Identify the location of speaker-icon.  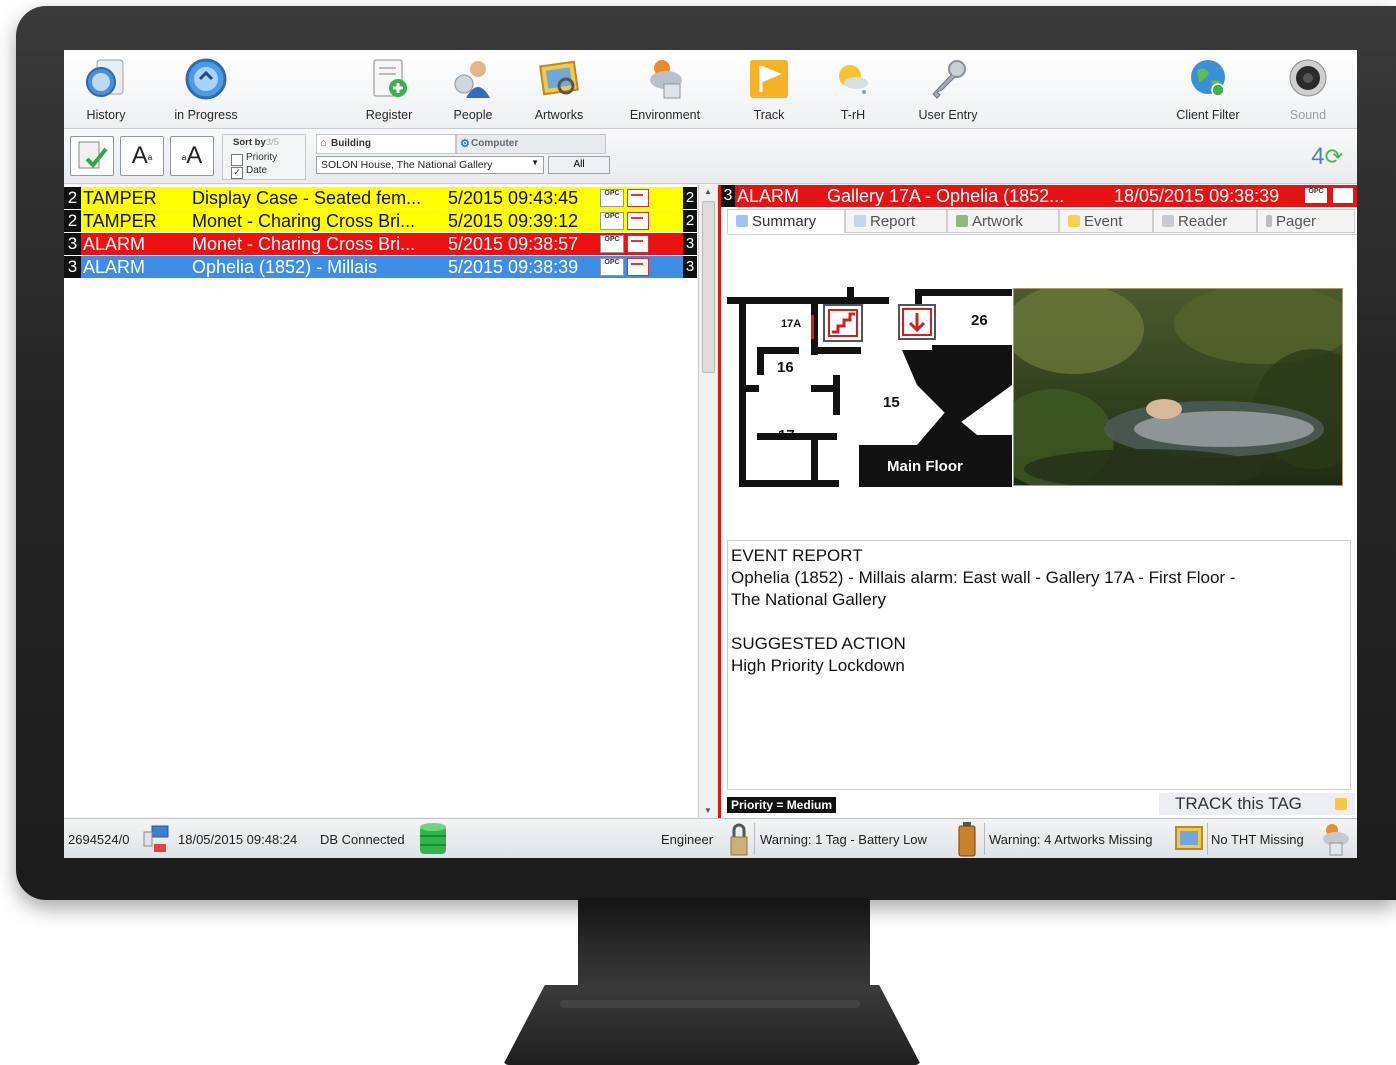
(1308, 78).